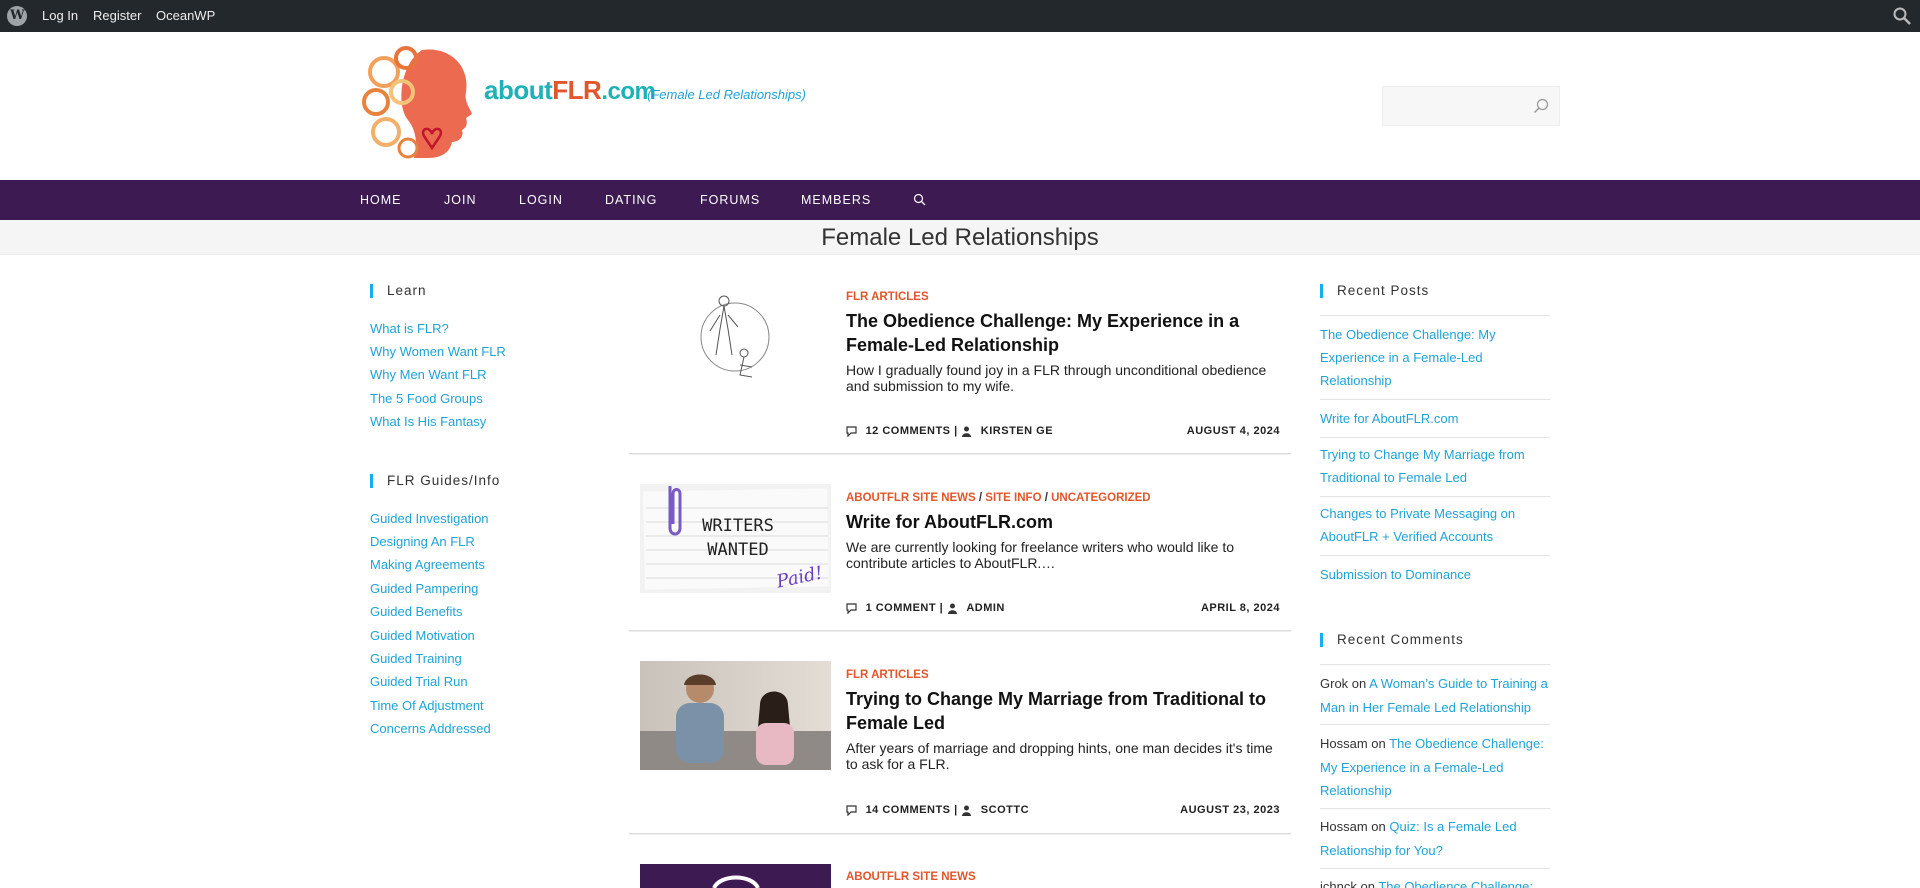  Describe the element at coordinates (1061, 345) in the screenshot. I see `post-title-line: Female-Led Relationship` at that location.